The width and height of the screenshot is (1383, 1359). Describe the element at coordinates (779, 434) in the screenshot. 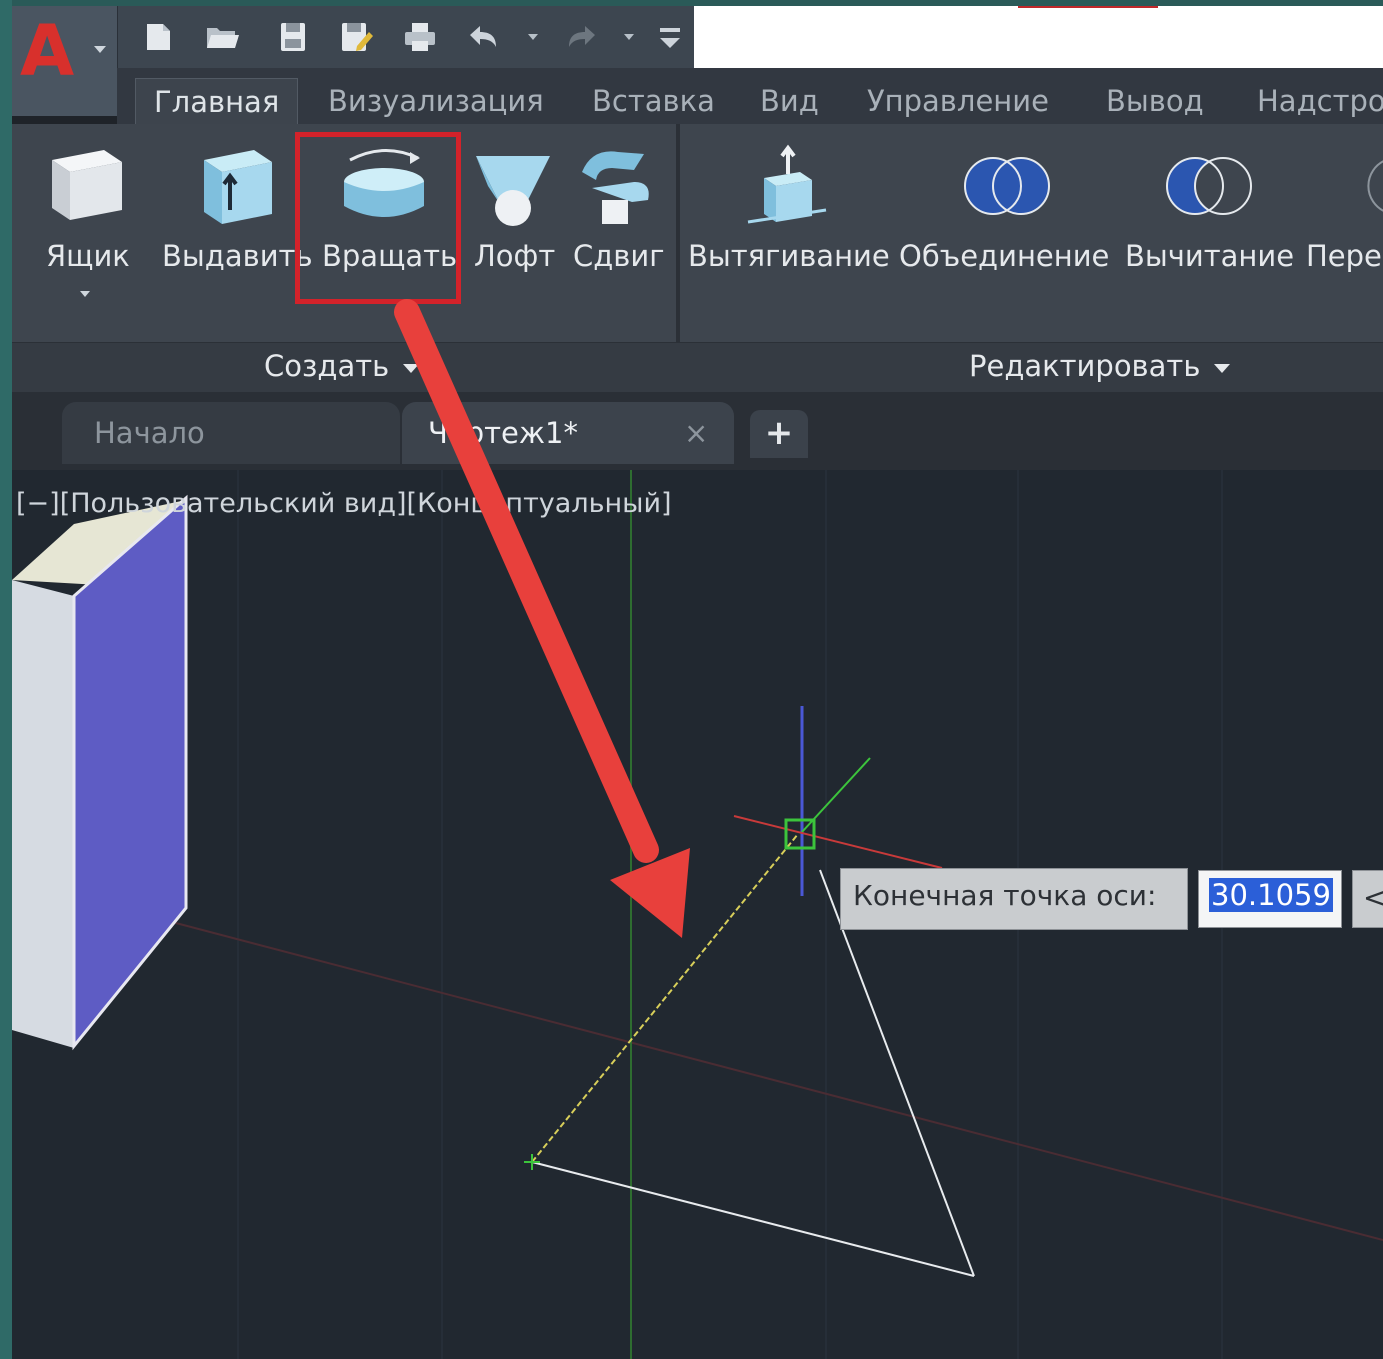

I see `new-tab-button: +` at that location.